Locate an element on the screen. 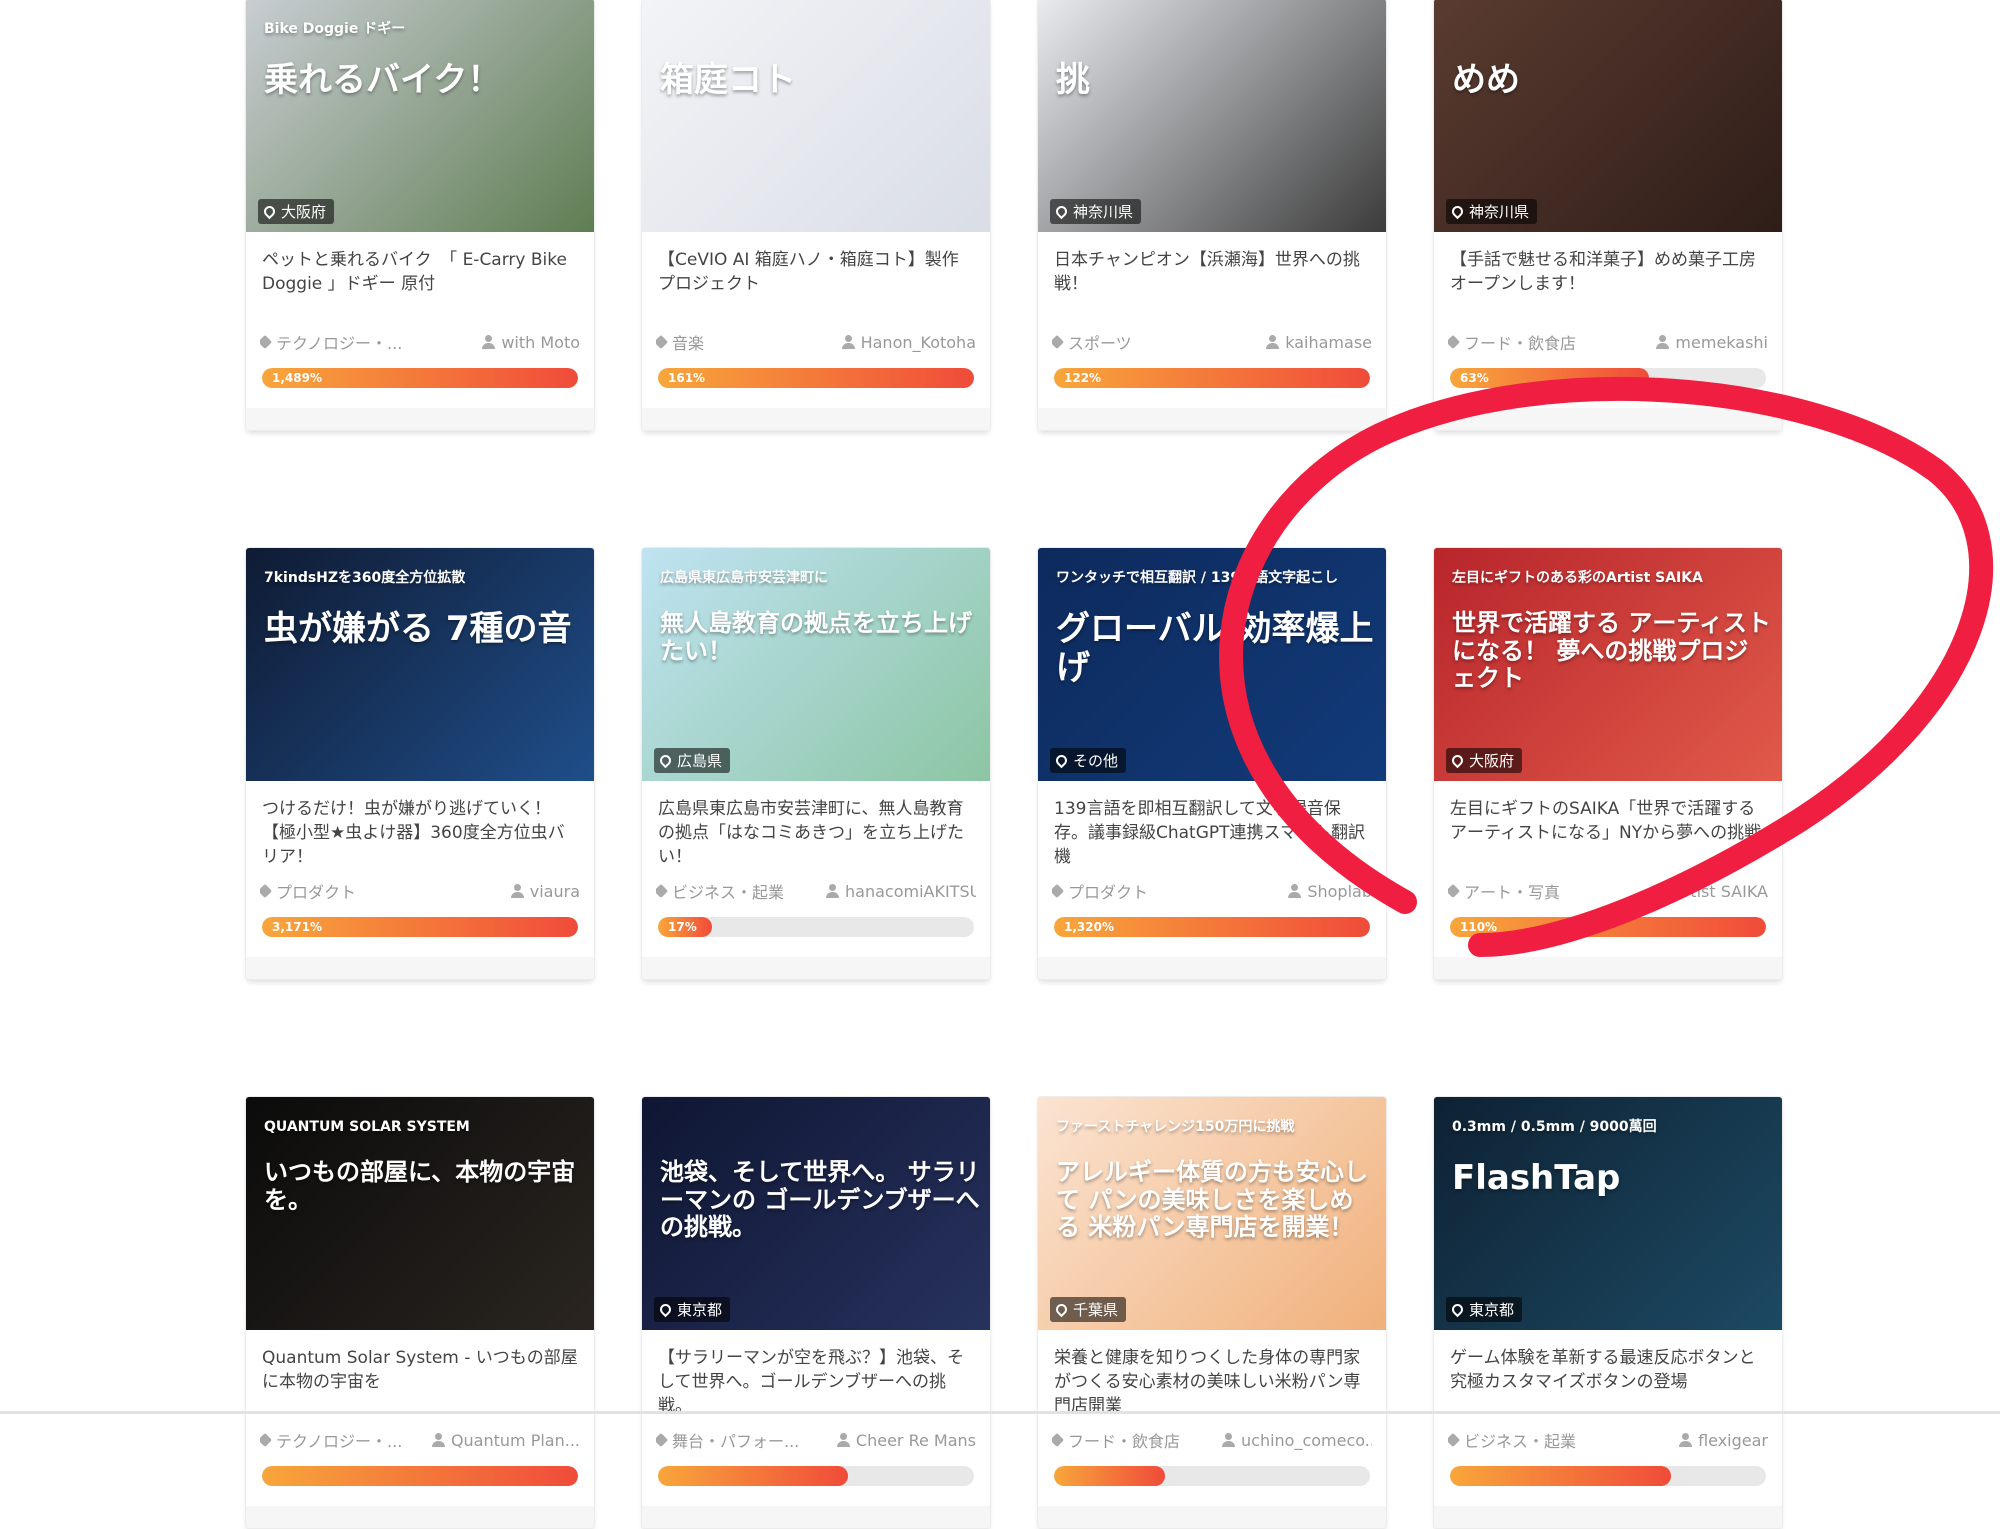  progress-bar: 17% is located at coordinates (816, 927).